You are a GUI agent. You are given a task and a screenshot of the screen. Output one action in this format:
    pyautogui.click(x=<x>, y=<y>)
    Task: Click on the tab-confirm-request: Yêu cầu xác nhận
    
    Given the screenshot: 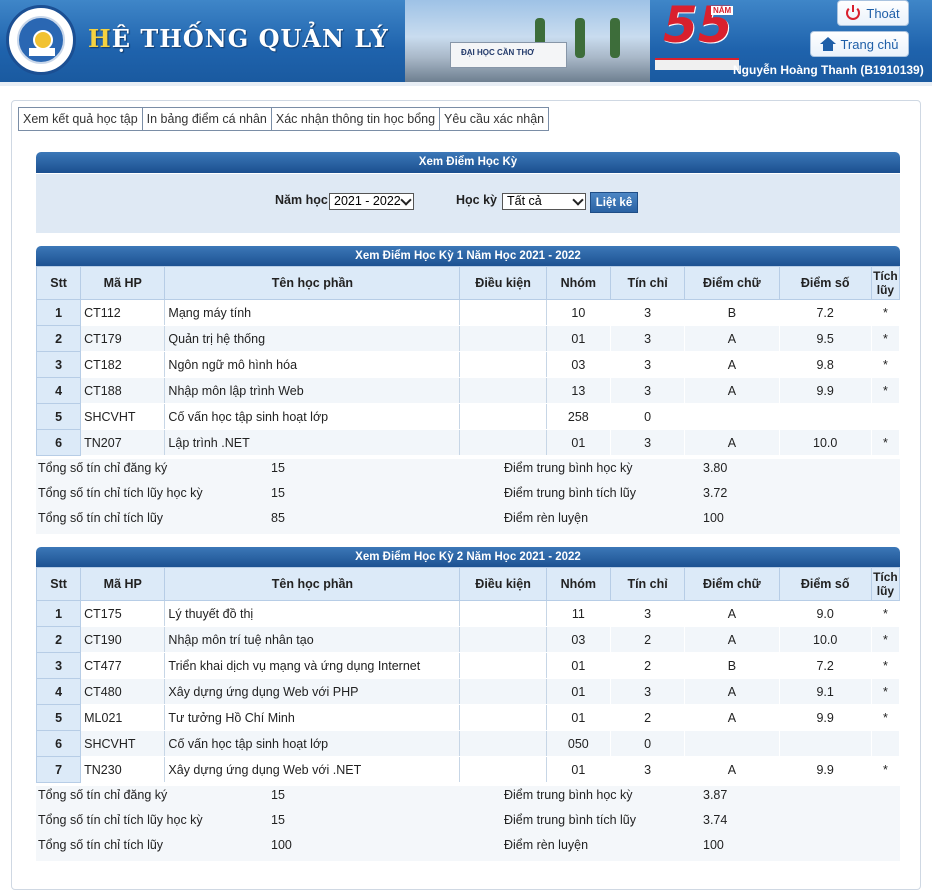 What is the action you would take?
    pyautogui.click(x=494, y=119)
    